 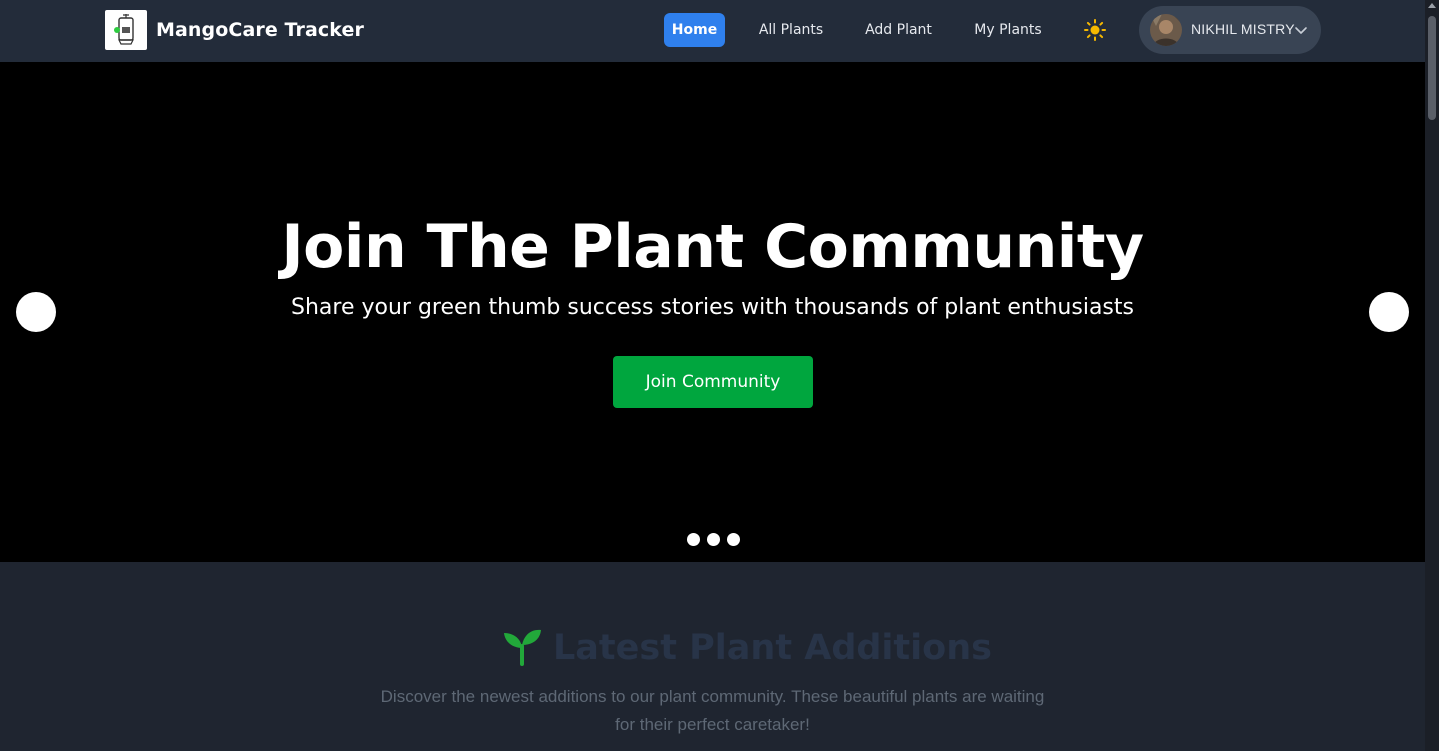 I want to click on join-community-button: Join Community, so click(x=713, y=382).